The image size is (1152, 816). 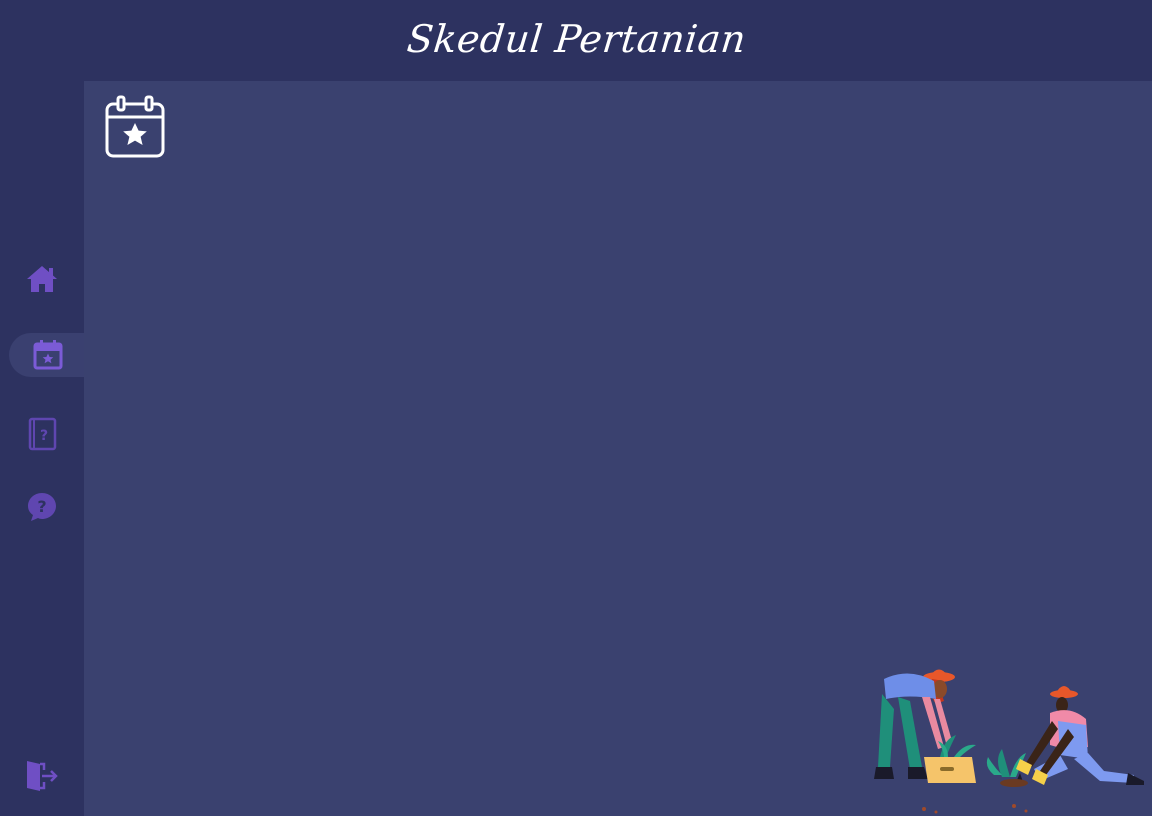 I want to click on sidebar: ? ?, so click(x=42, y=448).